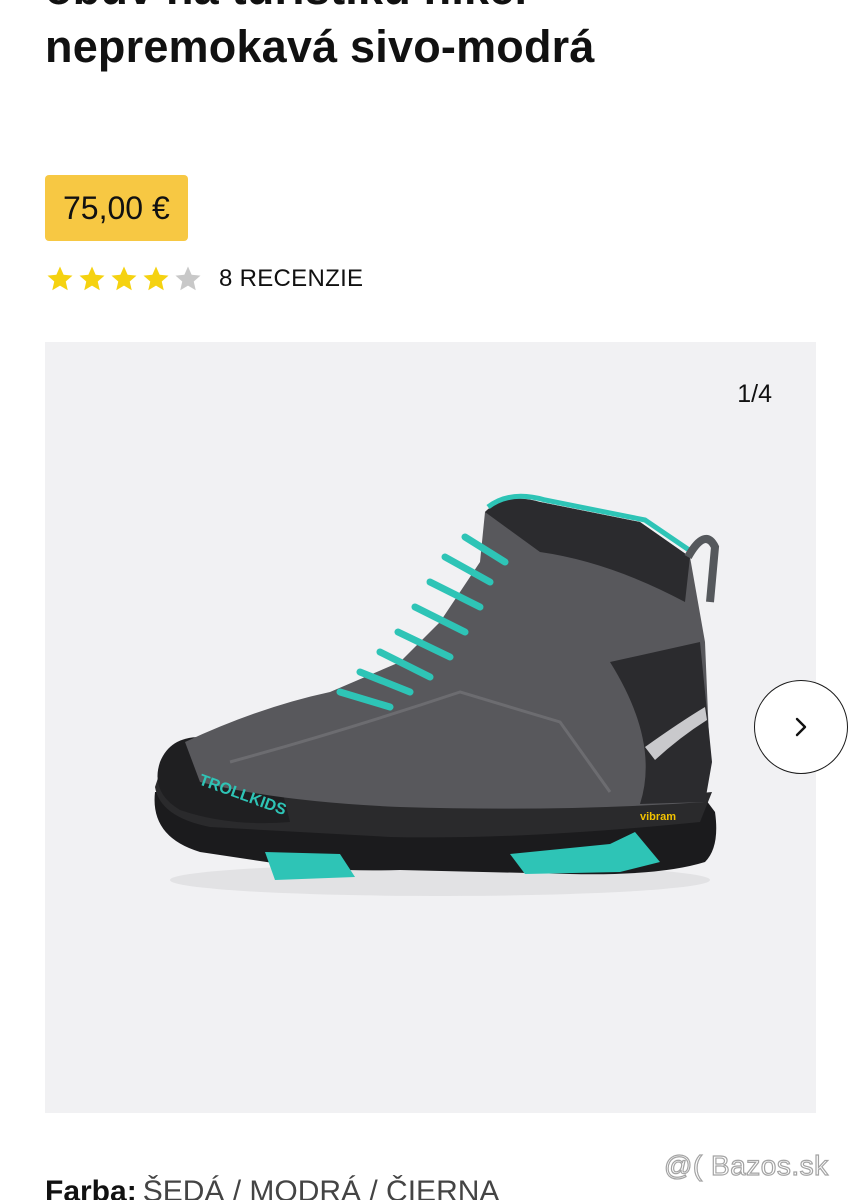  Describe the element at coordinates (188, 278) in the screenshot. I see `star-empty-icon` at that location.